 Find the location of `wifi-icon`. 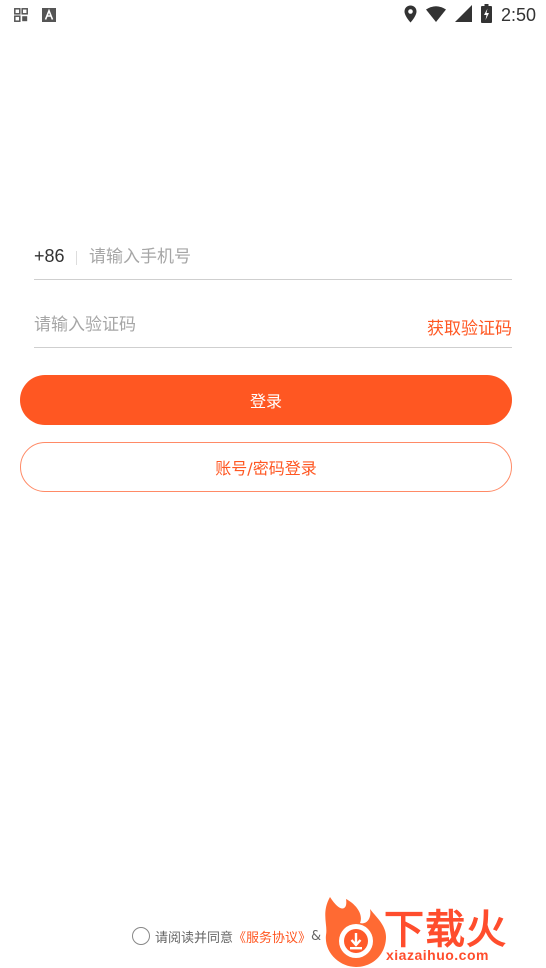

wifi-icon is located at coordinates (435, 15).